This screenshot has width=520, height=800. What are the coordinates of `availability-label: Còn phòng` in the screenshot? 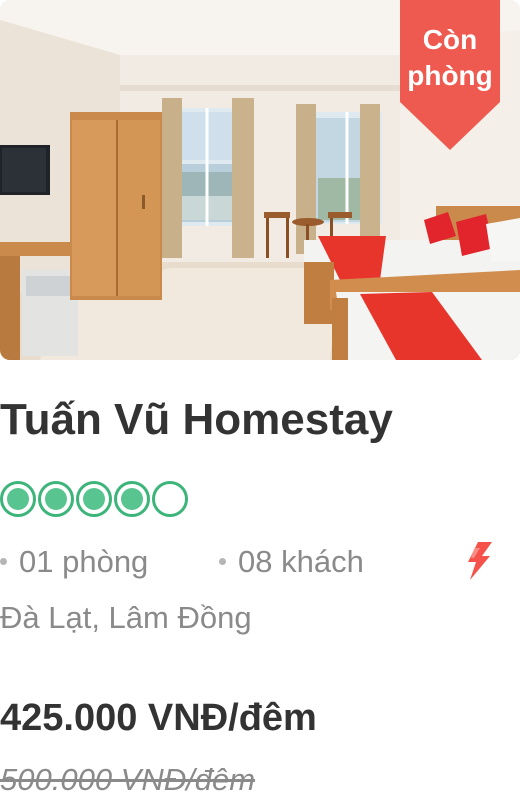 It's located at (450, 58).